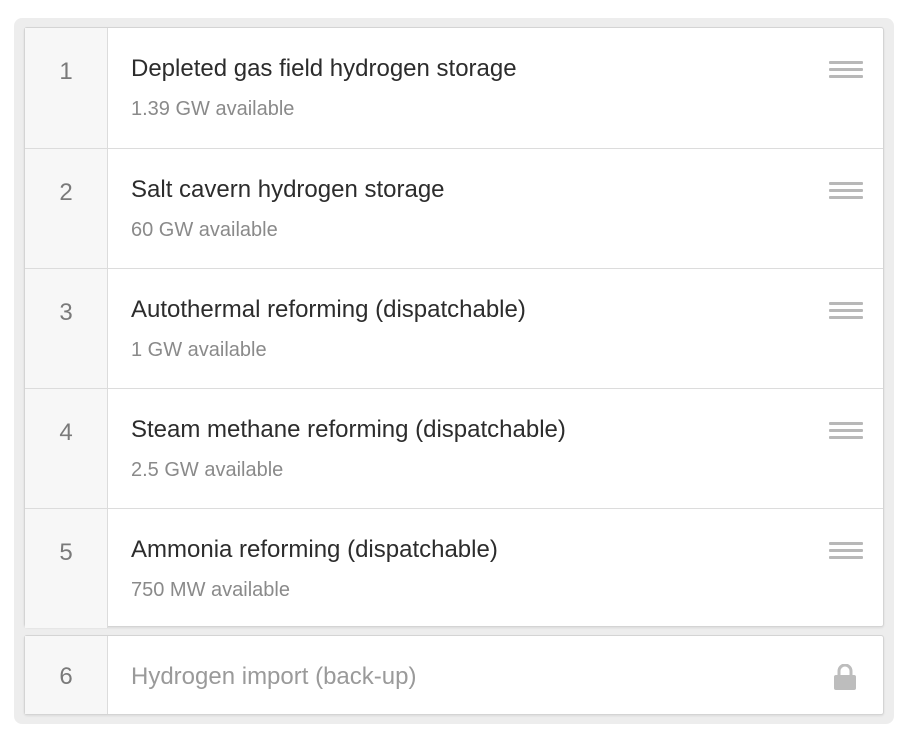 The height and width of the screenshot is (742, 912). What do you see at coordinates (199, 350) in the screenshot?
I see `item-capacity: 1 GW available` at bounding box center [199, 350].